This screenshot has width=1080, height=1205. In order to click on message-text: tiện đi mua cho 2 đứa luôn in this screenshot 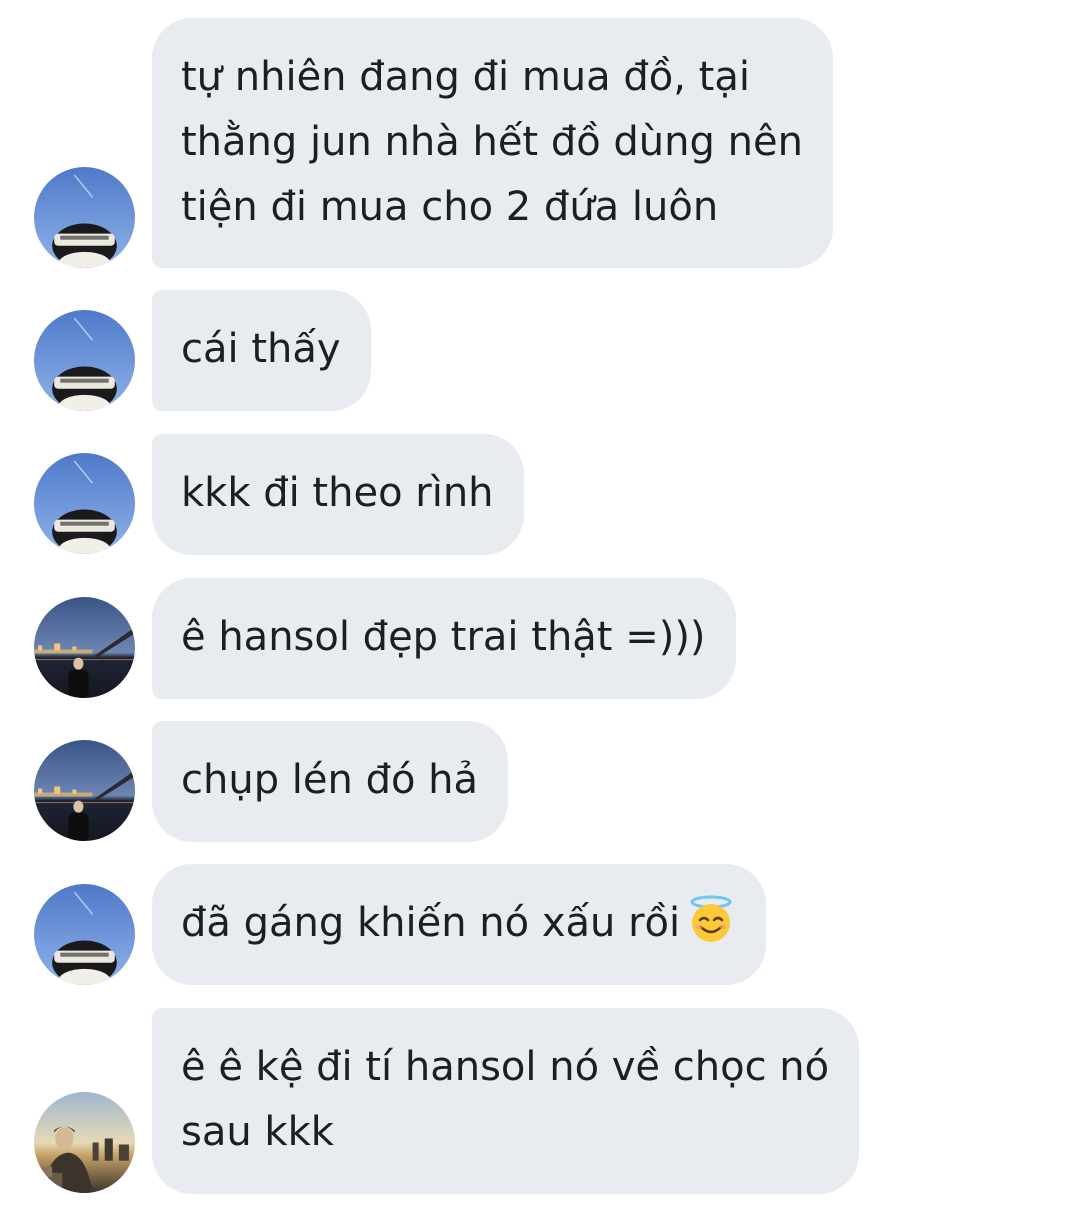, I will do `click(450, 207)`.